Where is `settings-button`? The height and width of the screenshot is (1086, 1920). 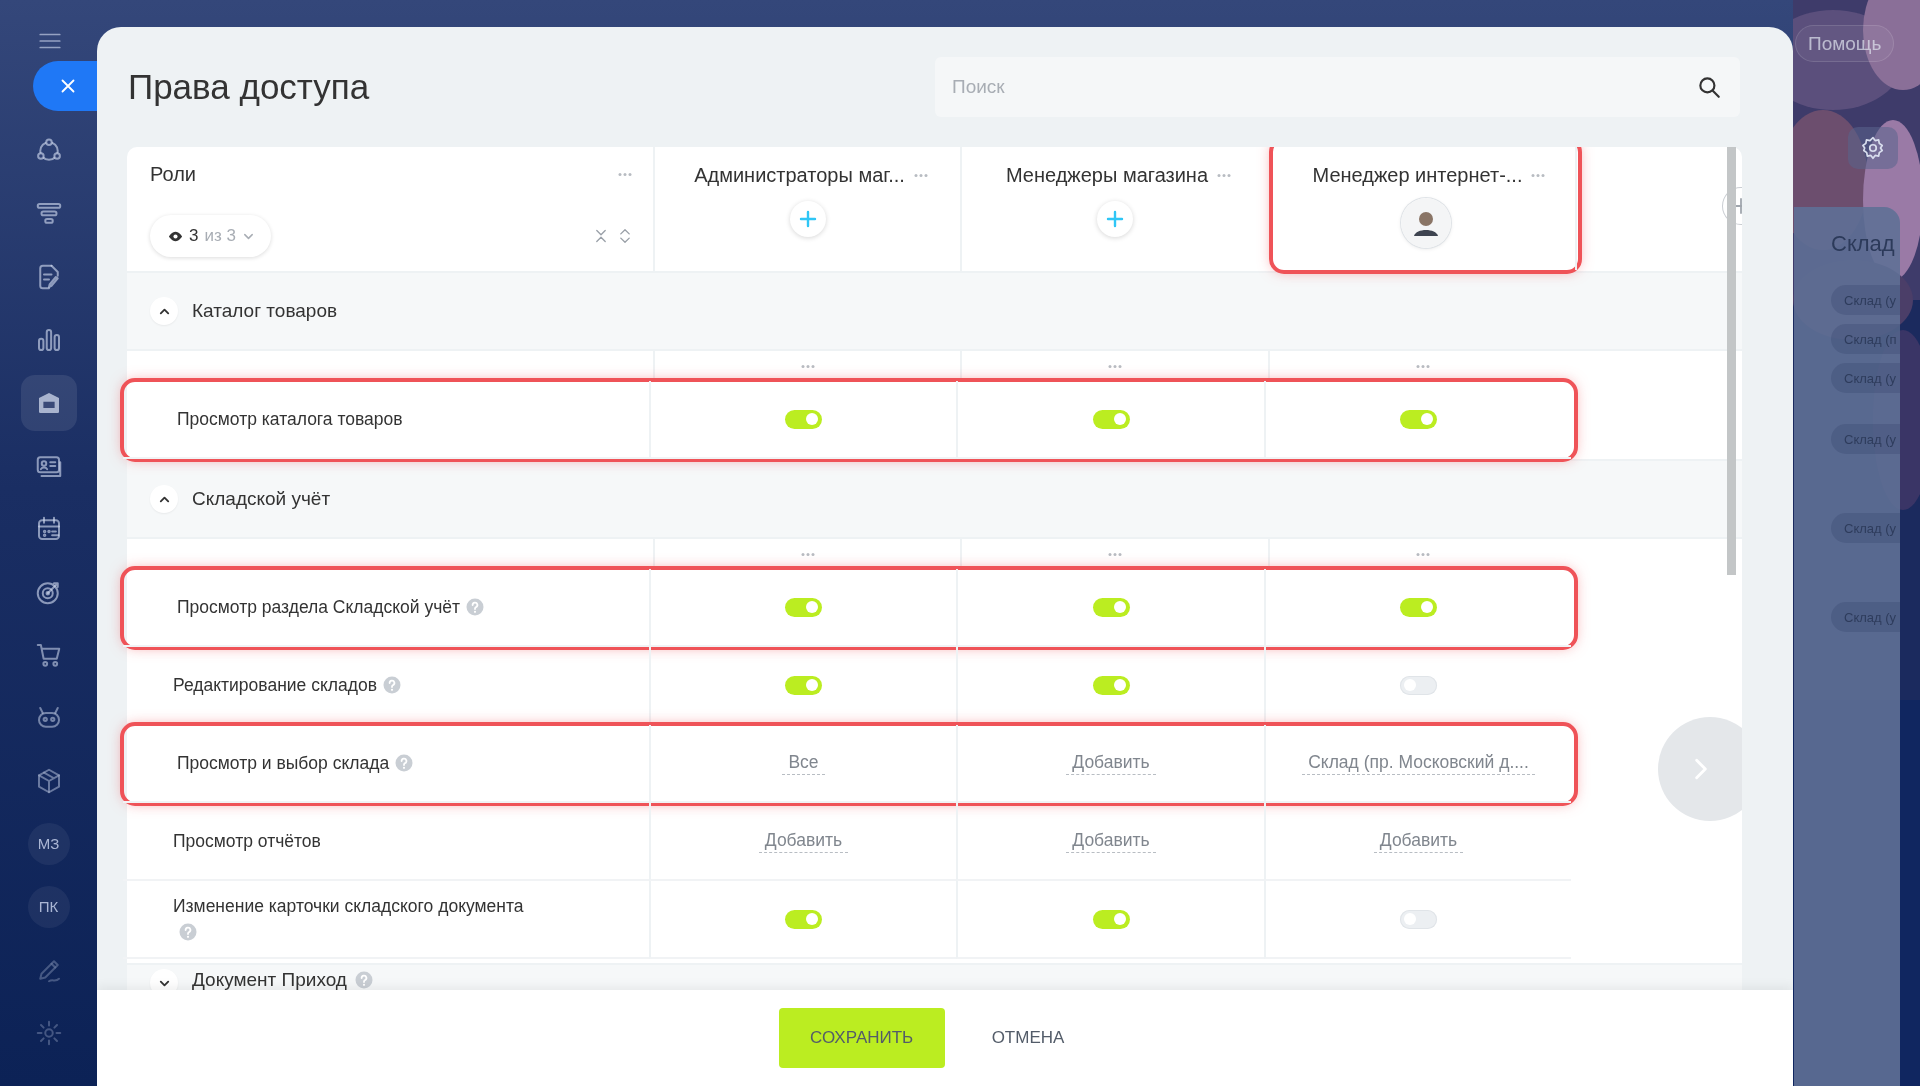 settings-button is located at coordinates (1873, 148).